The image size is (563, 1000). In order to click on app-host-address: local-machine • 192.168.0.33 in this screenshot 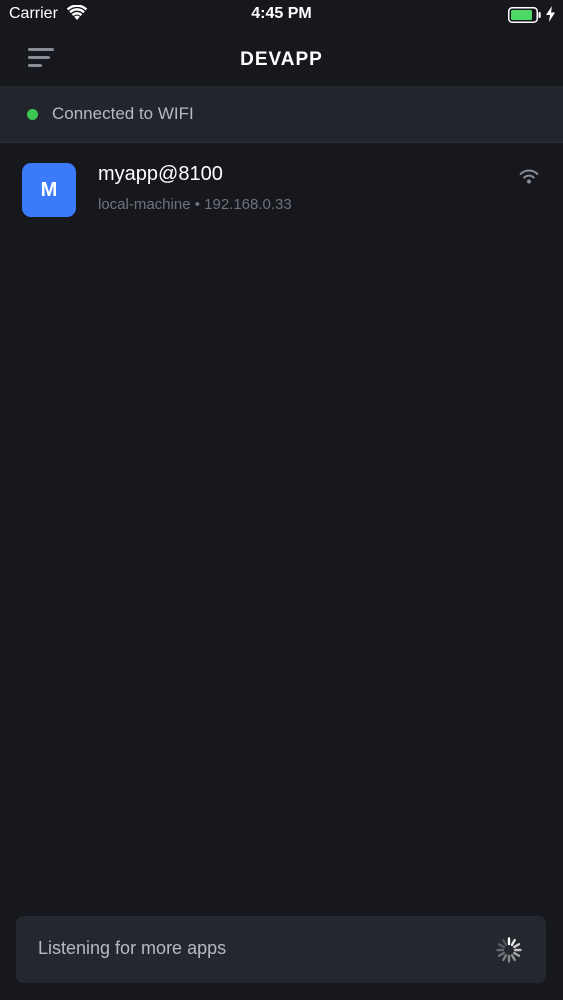, I will do `click(195, 204)`.